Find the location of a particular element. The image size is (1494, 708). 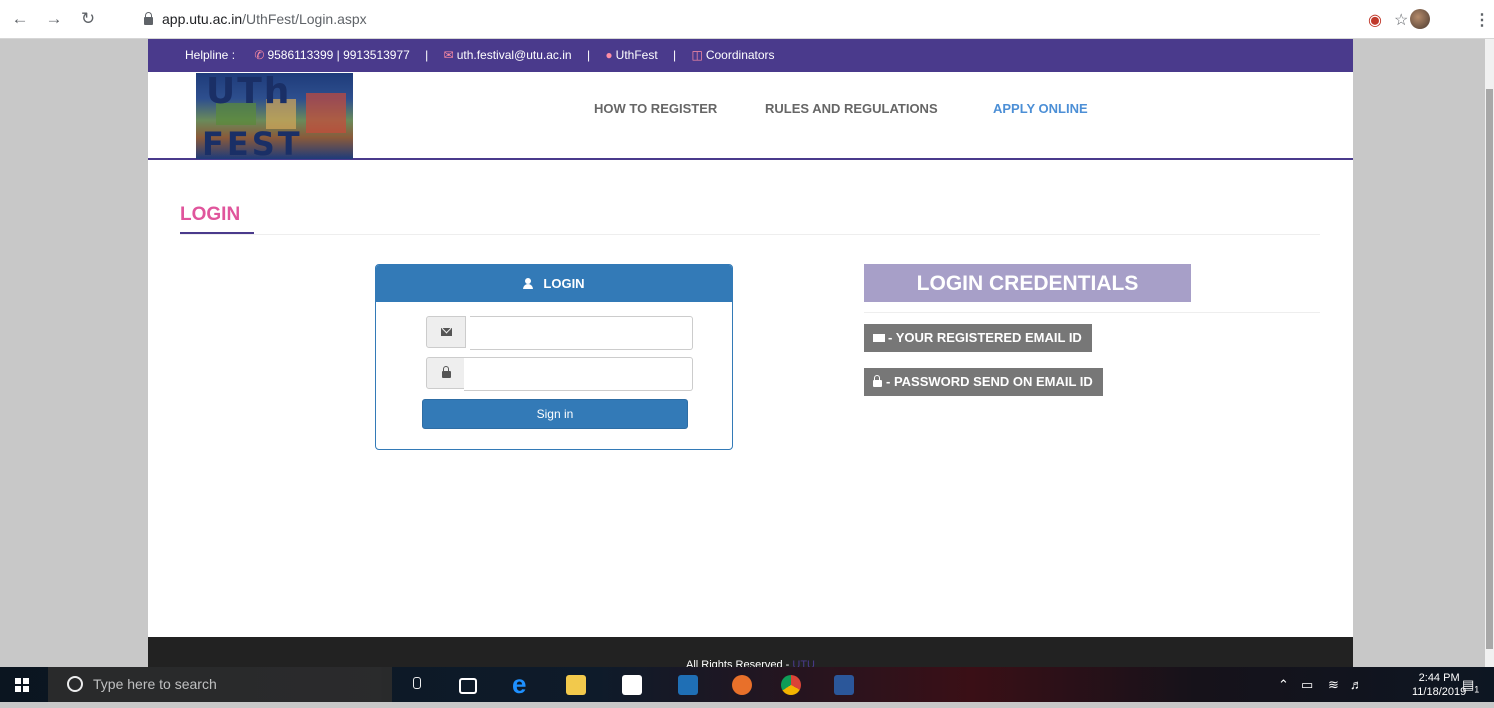

forward-icon: → is located at coordinates (54, 19).